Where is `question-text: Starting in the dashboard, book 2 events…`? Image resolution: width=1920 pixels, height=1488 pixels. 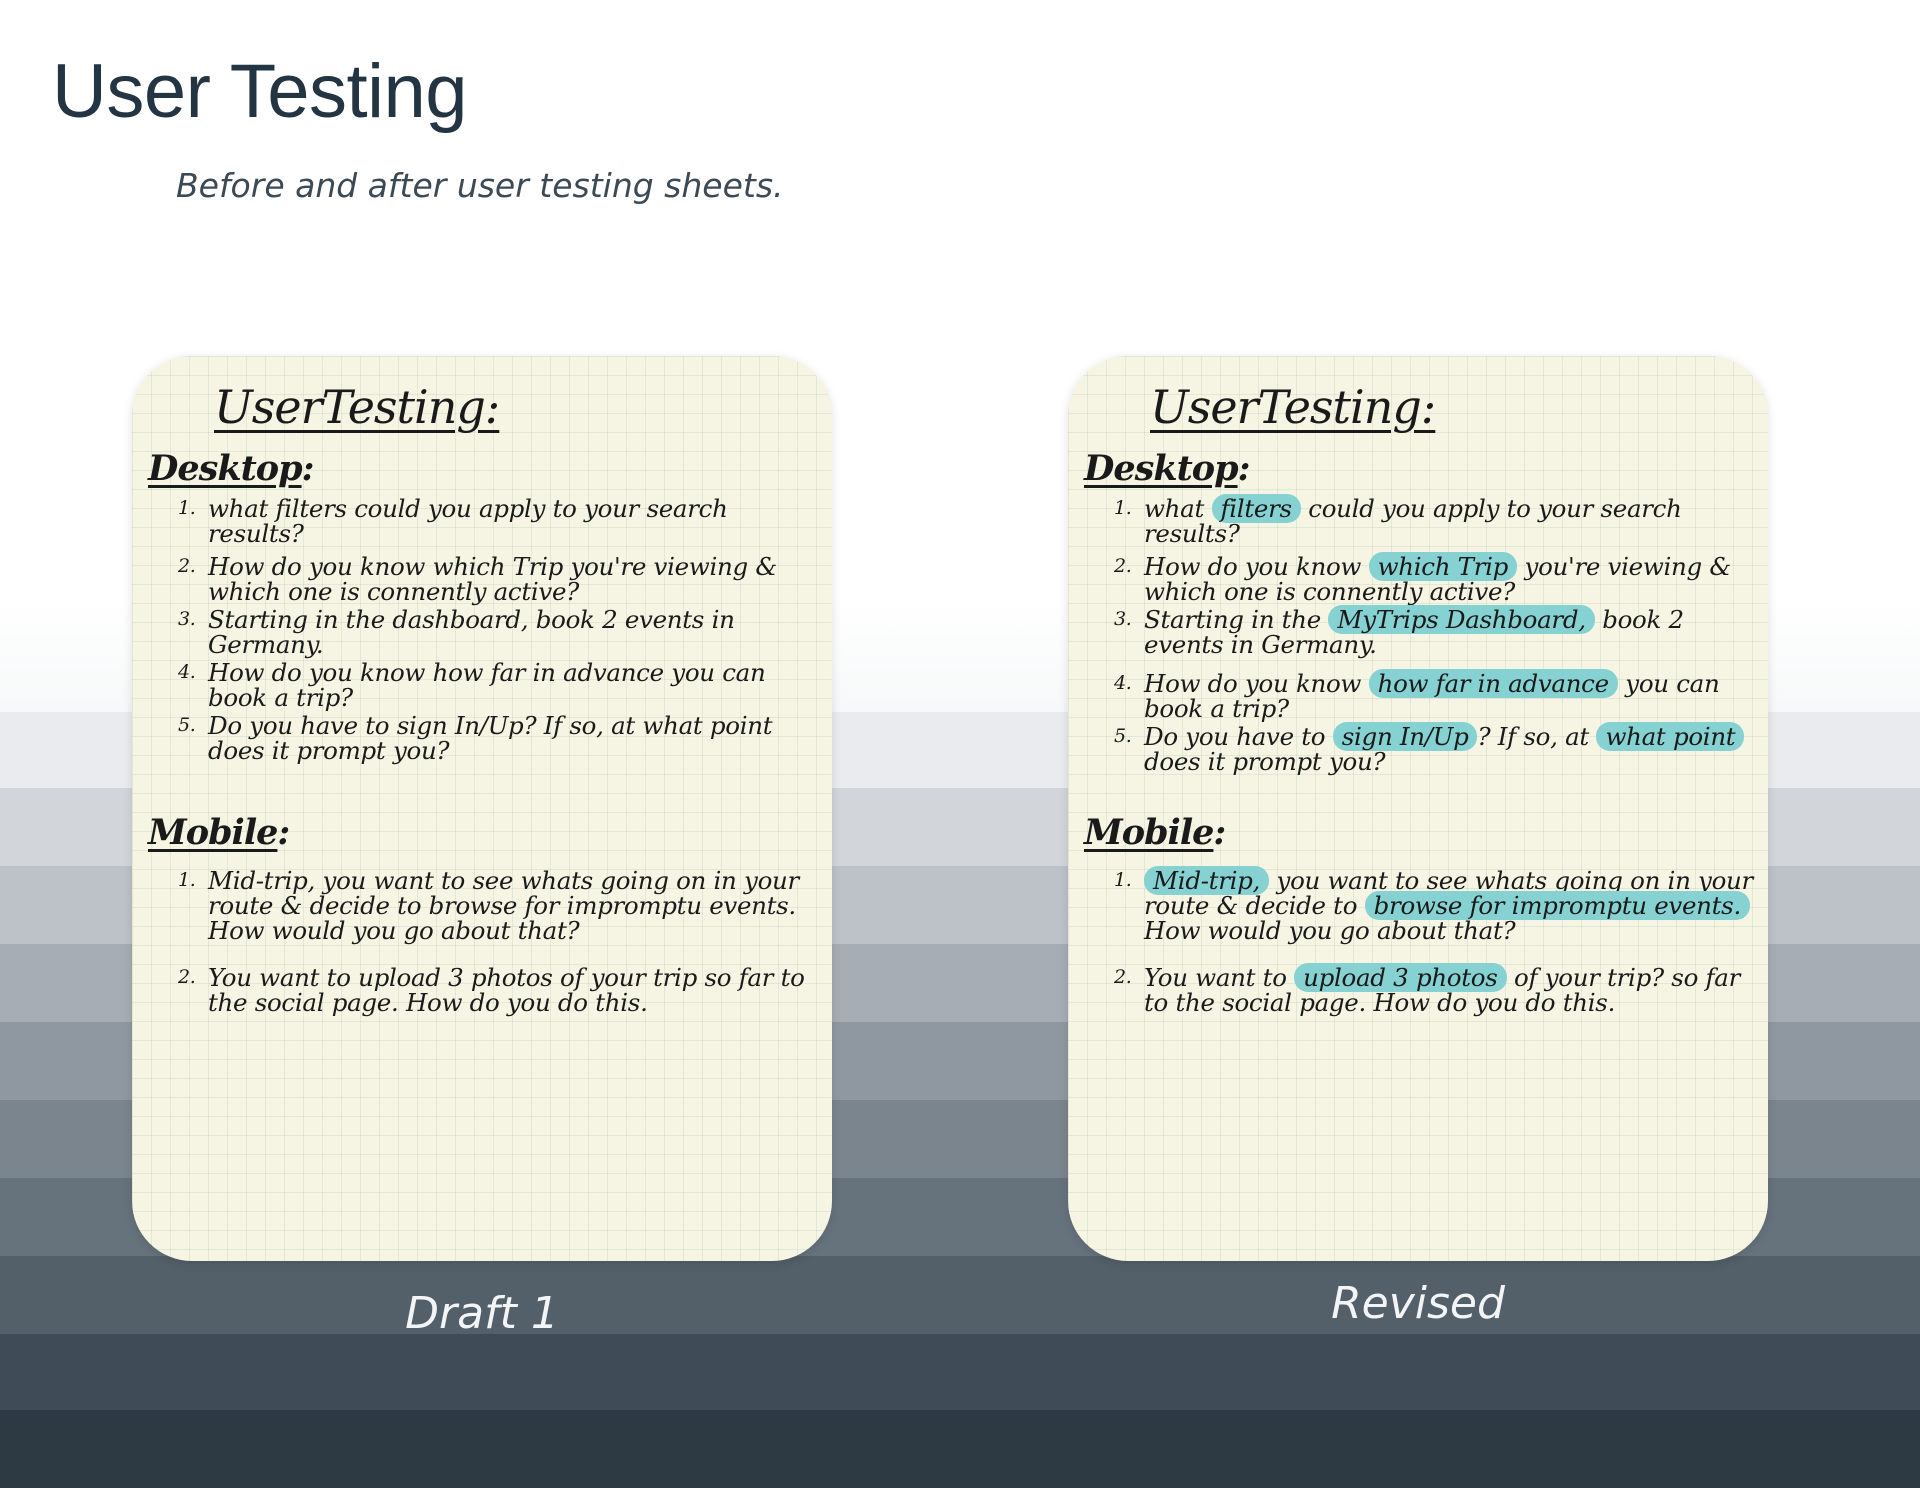 question-text: Starting in the dashboard, book 2 events… is located at coordinates (471, 632).